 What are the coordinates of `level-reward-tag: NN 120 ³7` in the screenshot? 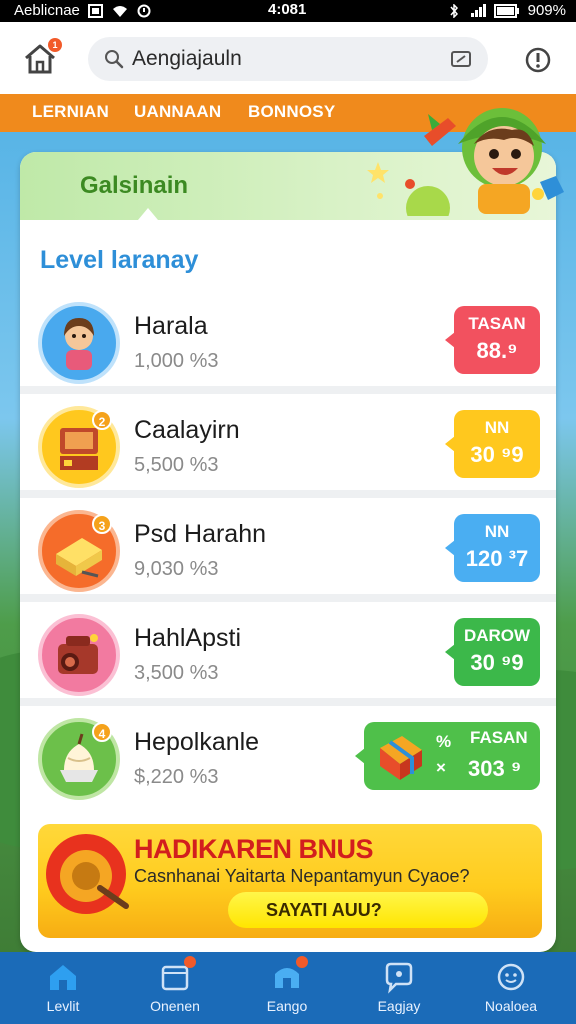 It's located at (492, 548).